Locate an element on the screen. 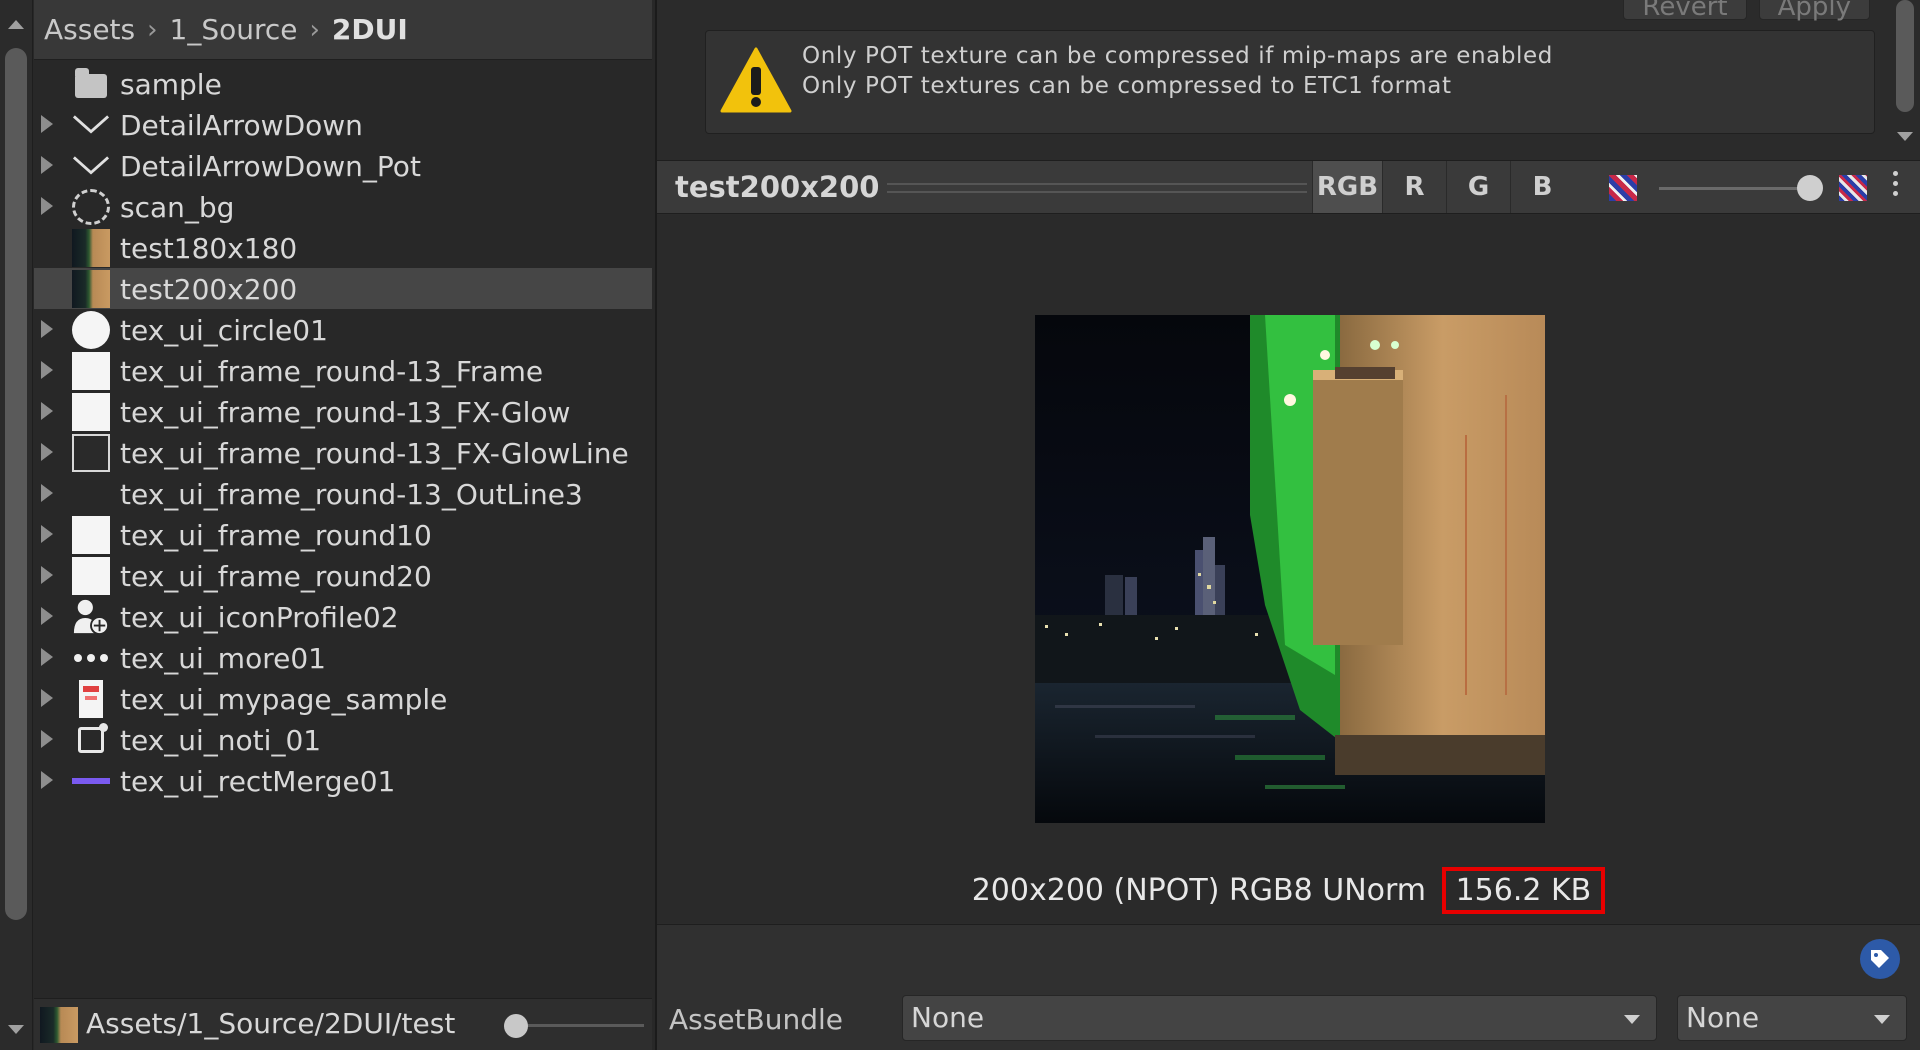 This screenshot has width=1920, height=1050. list-item-label: tex_ui_iconProfile02 is located at coordinates (259, 617).